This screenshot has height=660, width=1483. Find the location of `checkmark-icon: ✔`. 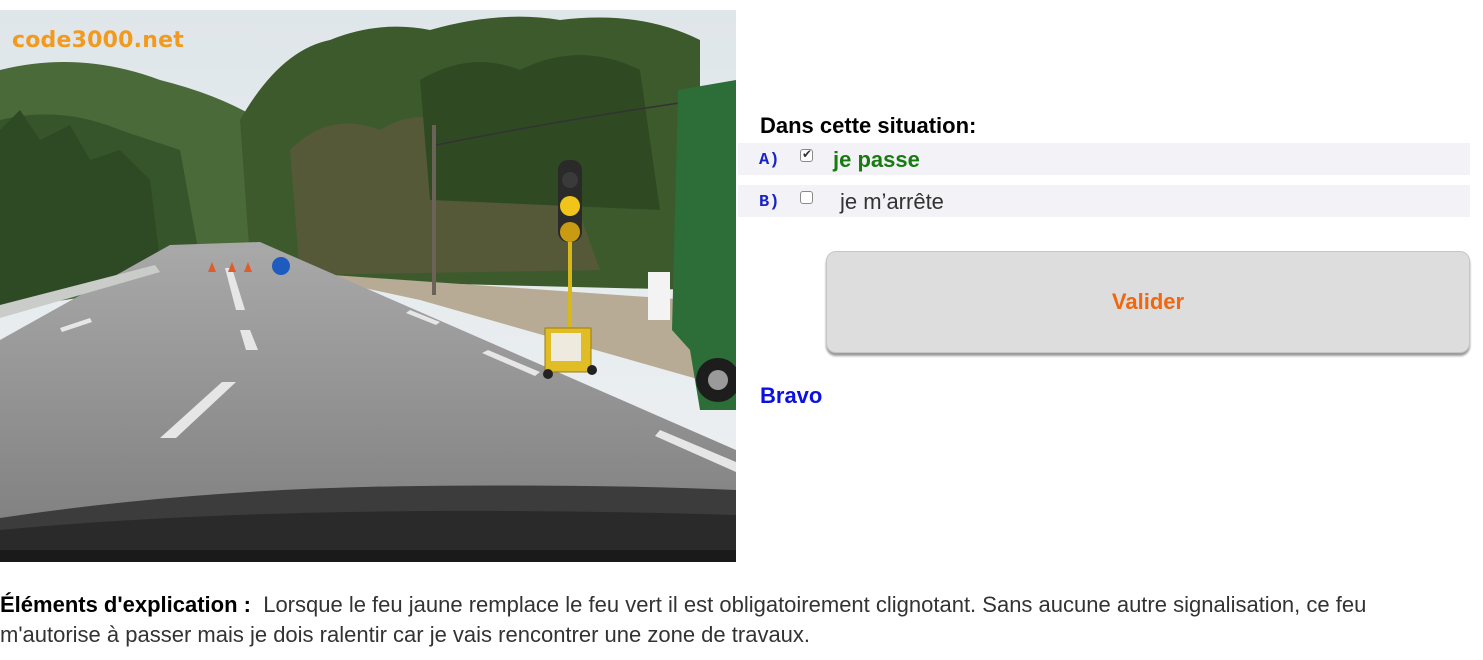

checkmark-icon: ✔ is located at coordinates (807, 154).